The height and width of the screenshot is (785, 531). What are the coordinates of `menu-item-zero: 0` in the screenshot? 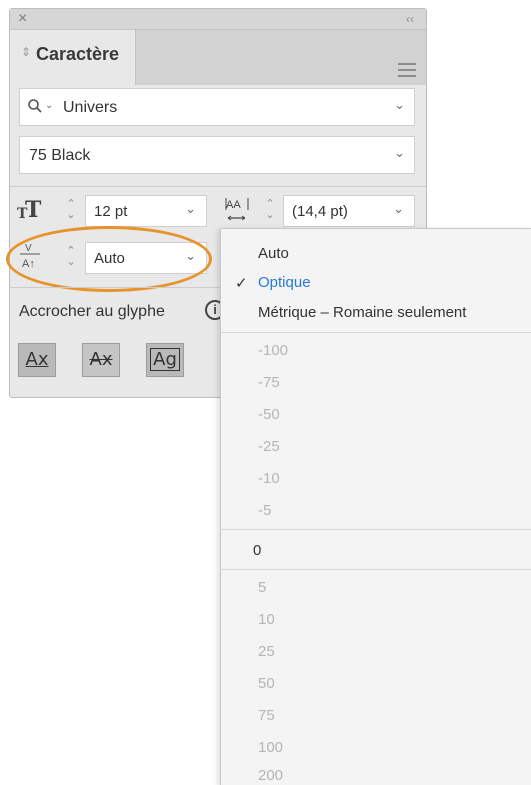 It's located at (257, 550).